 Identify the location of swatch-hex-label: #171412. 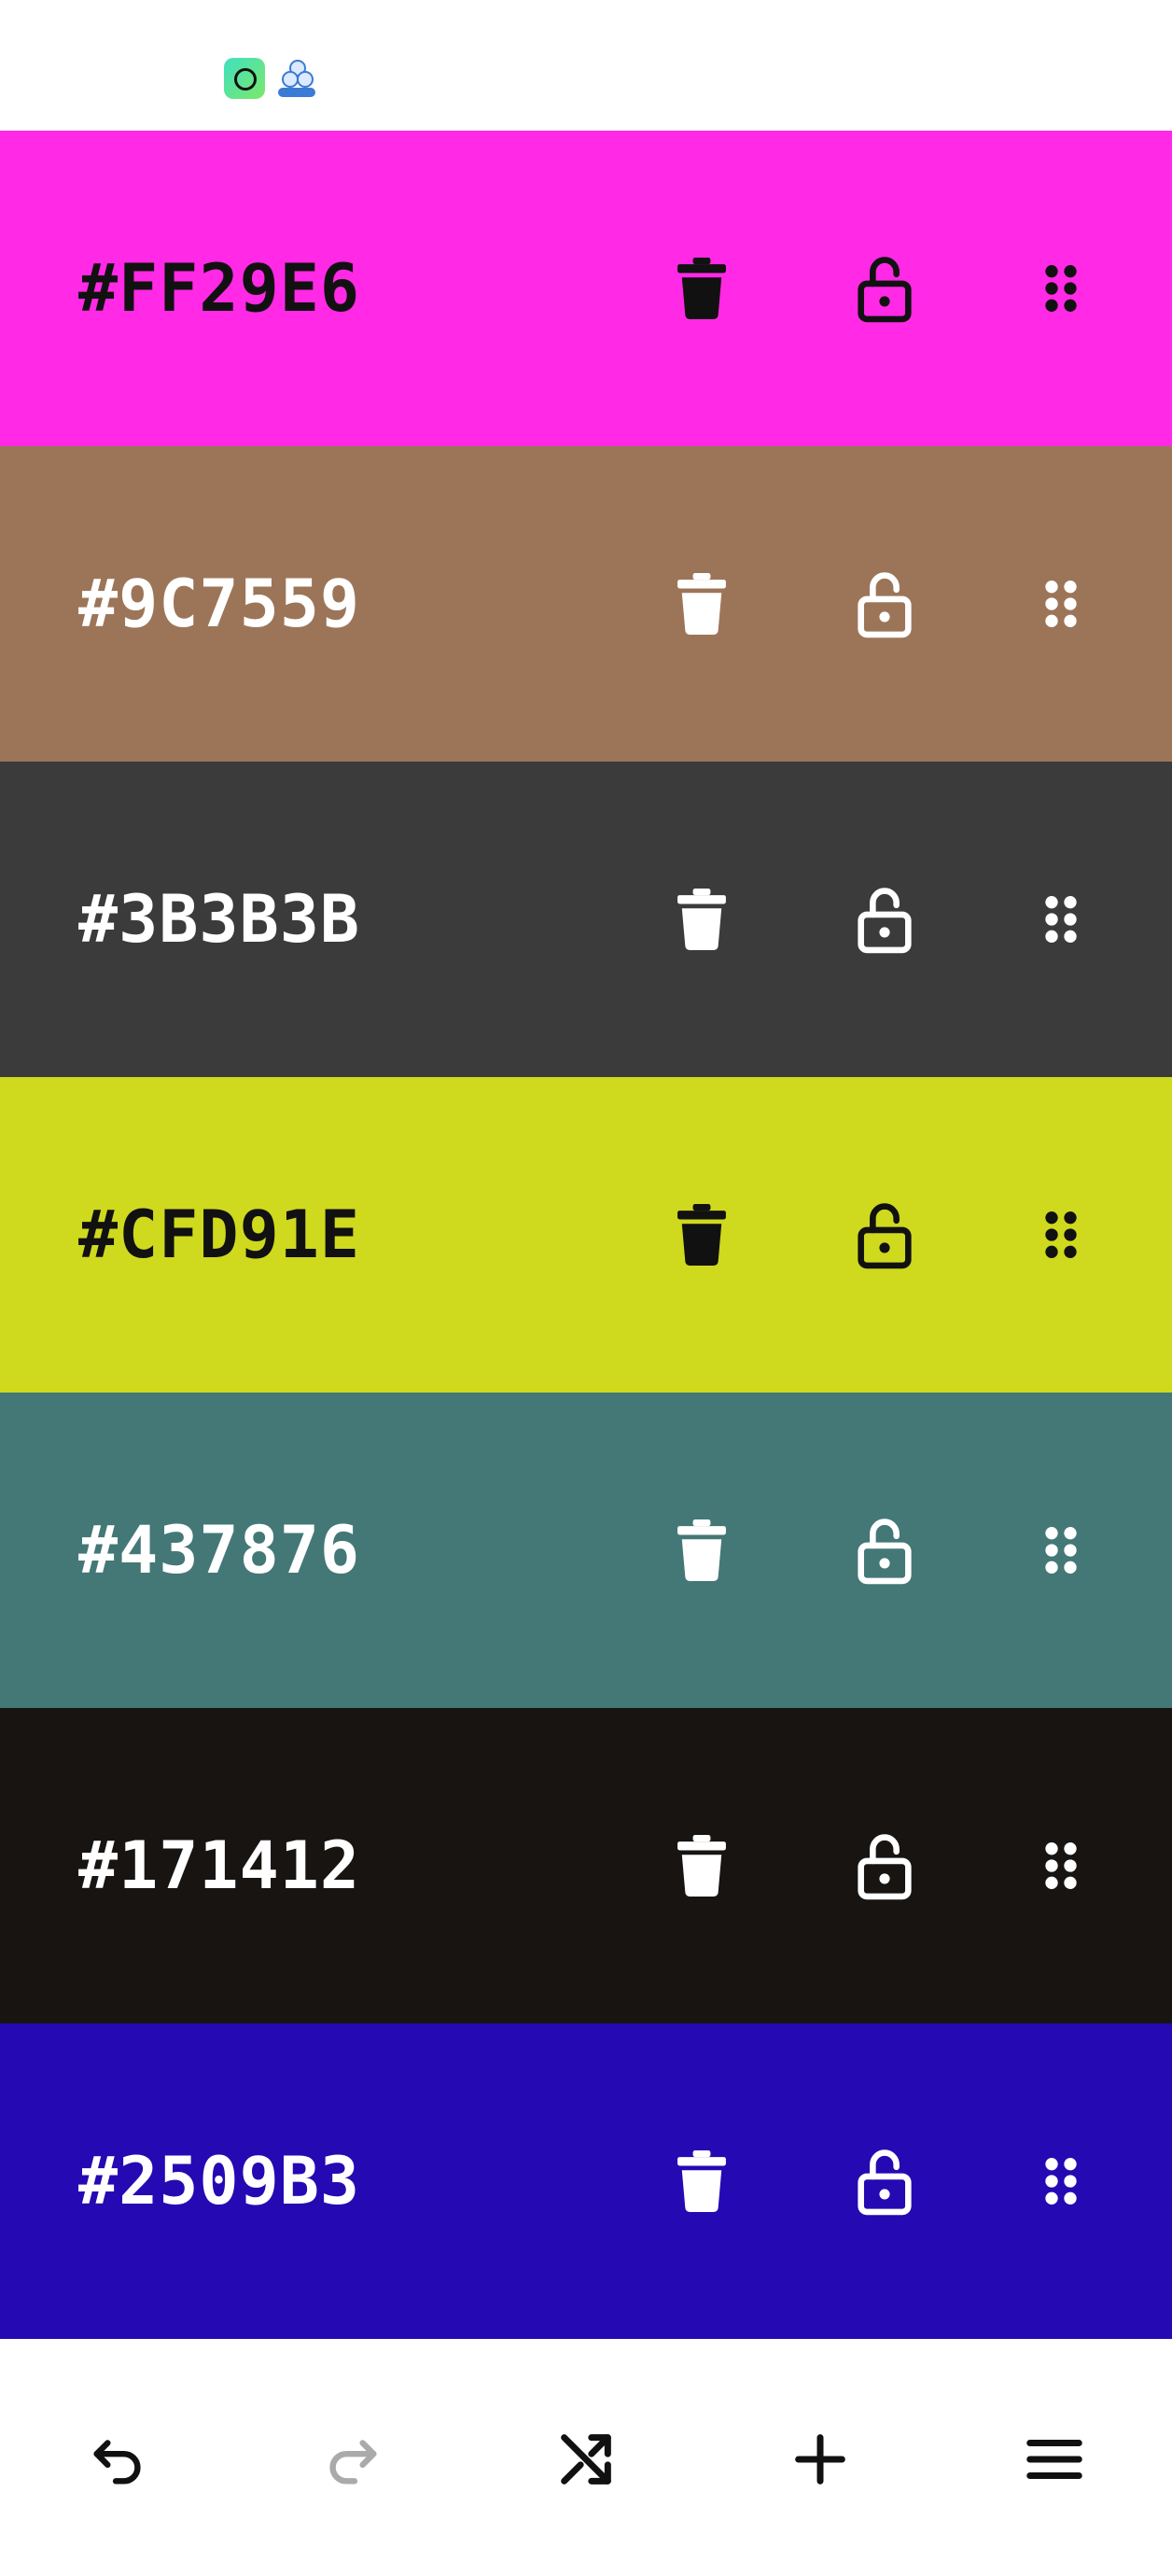
(219, 1865).